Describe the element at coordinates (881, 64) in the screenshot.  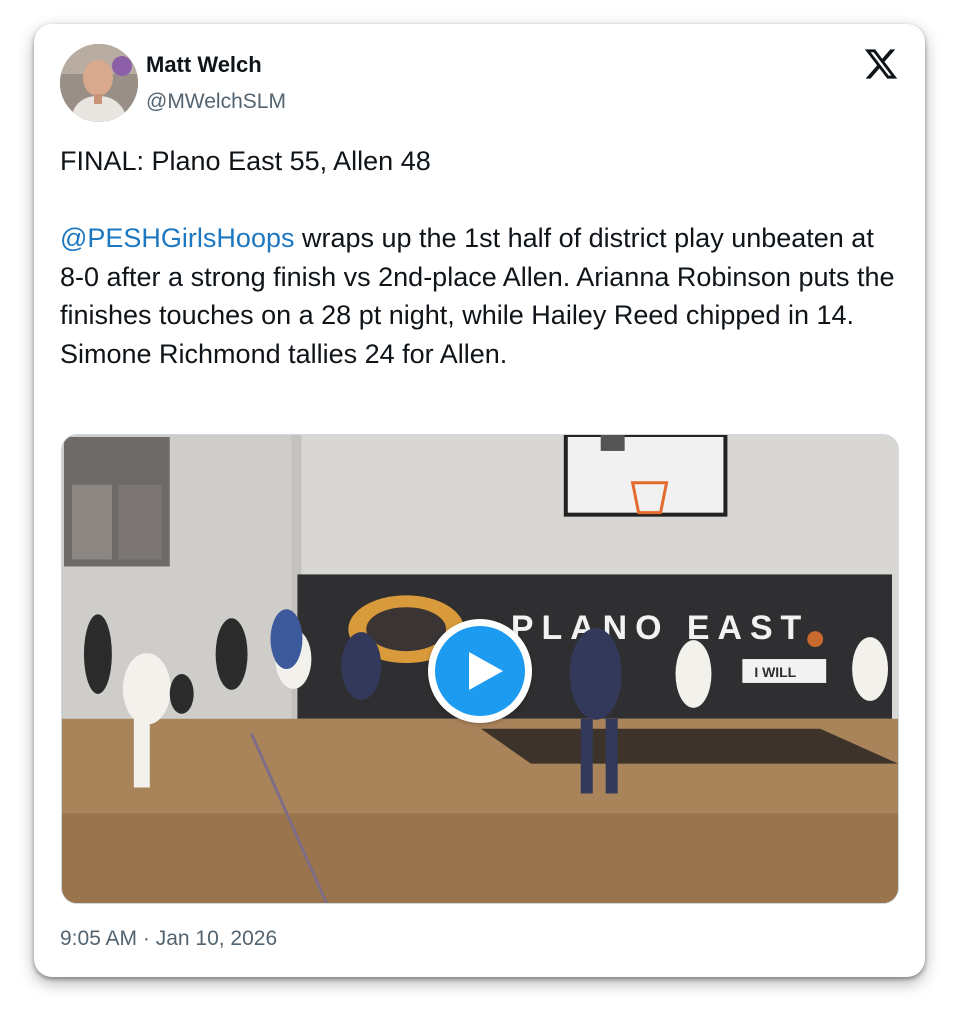
I see `x-logo-icon` at that location.